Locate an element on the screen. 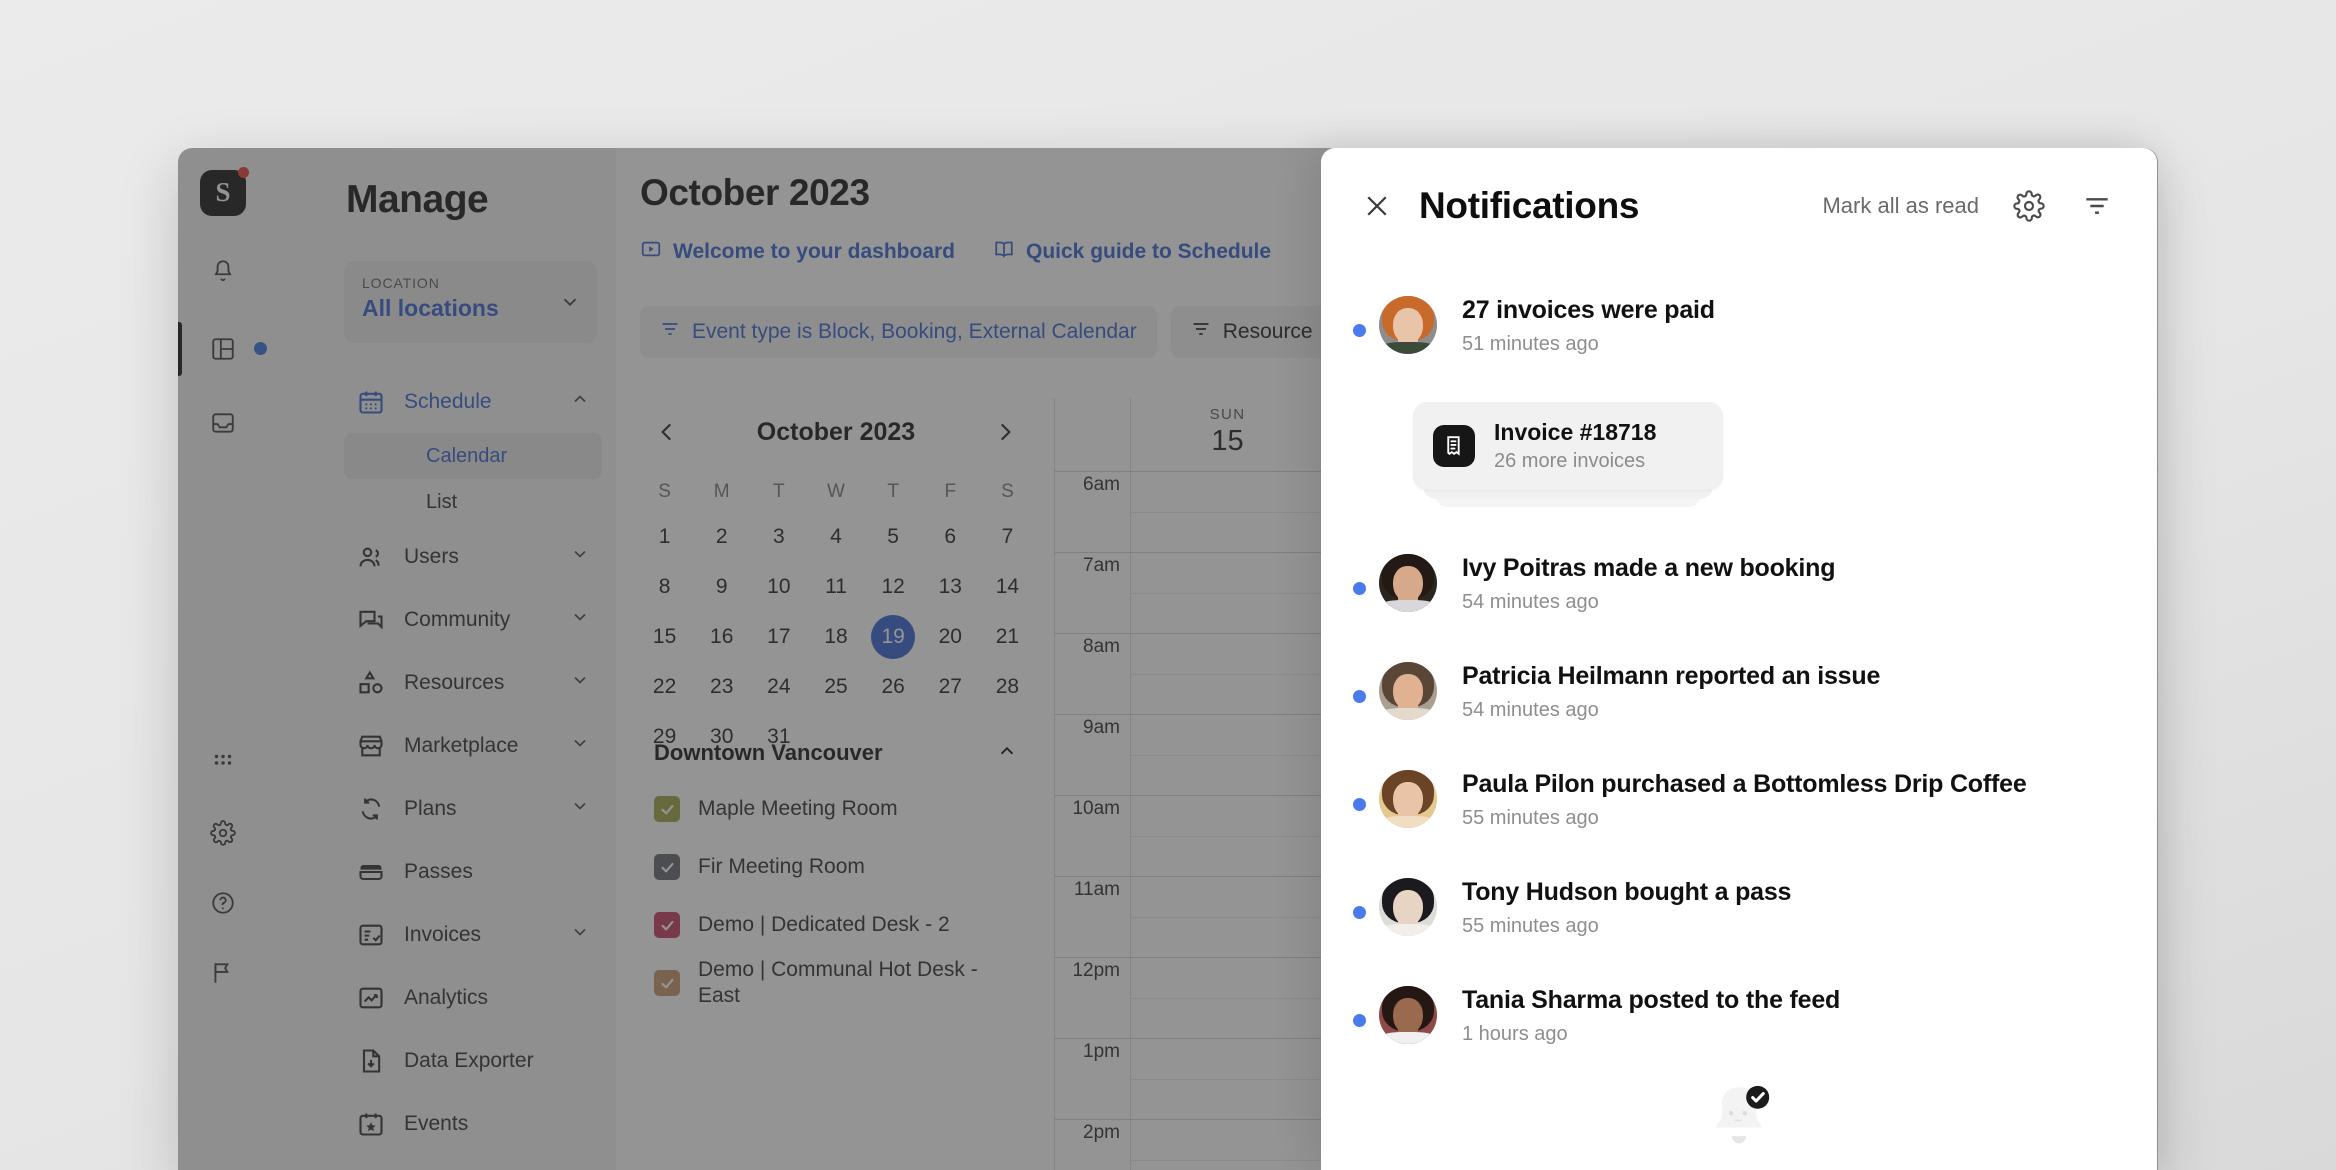  filter-chip-label: Resource is located at coordinates (1267, 331).